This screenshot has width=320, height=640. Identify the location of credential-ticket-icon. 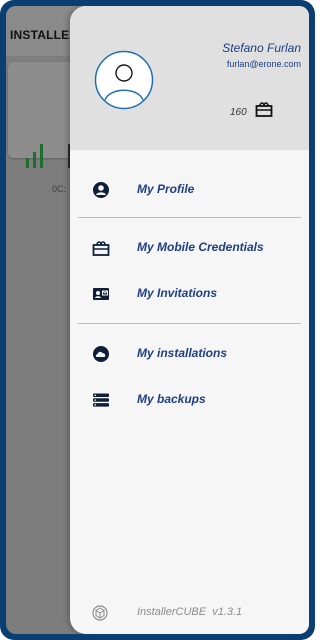
(101, 248).